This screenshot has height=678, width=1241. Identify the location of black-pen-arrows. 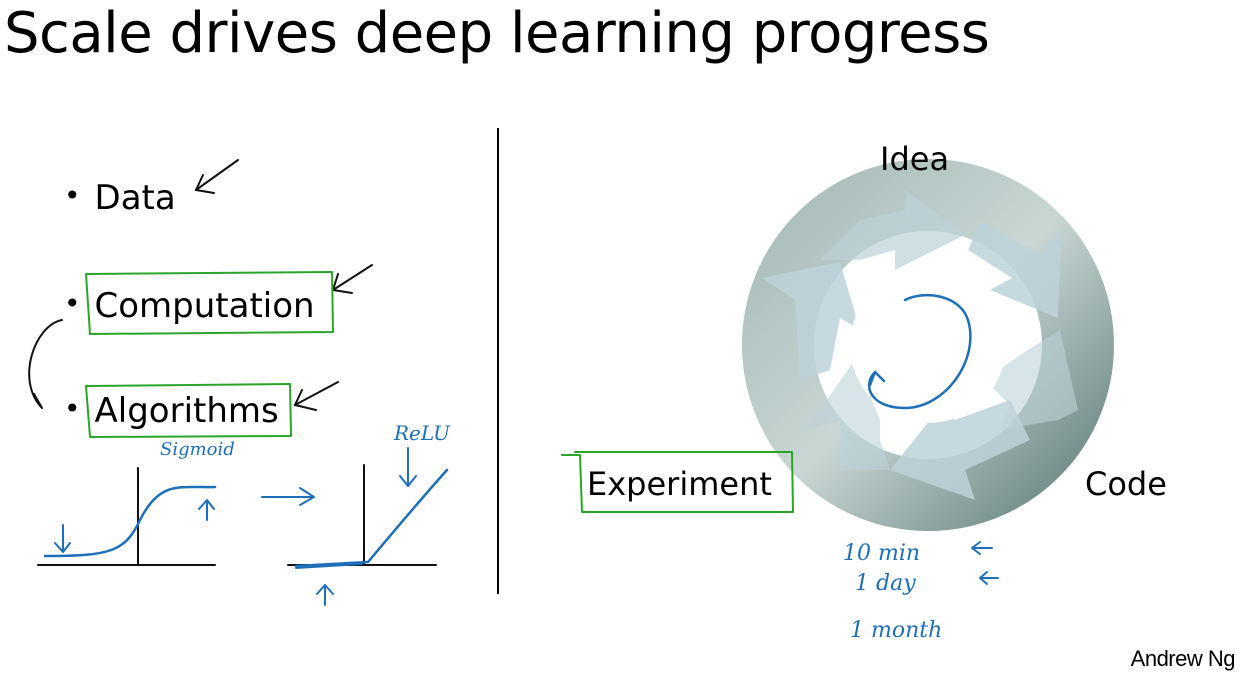
(200, 285).